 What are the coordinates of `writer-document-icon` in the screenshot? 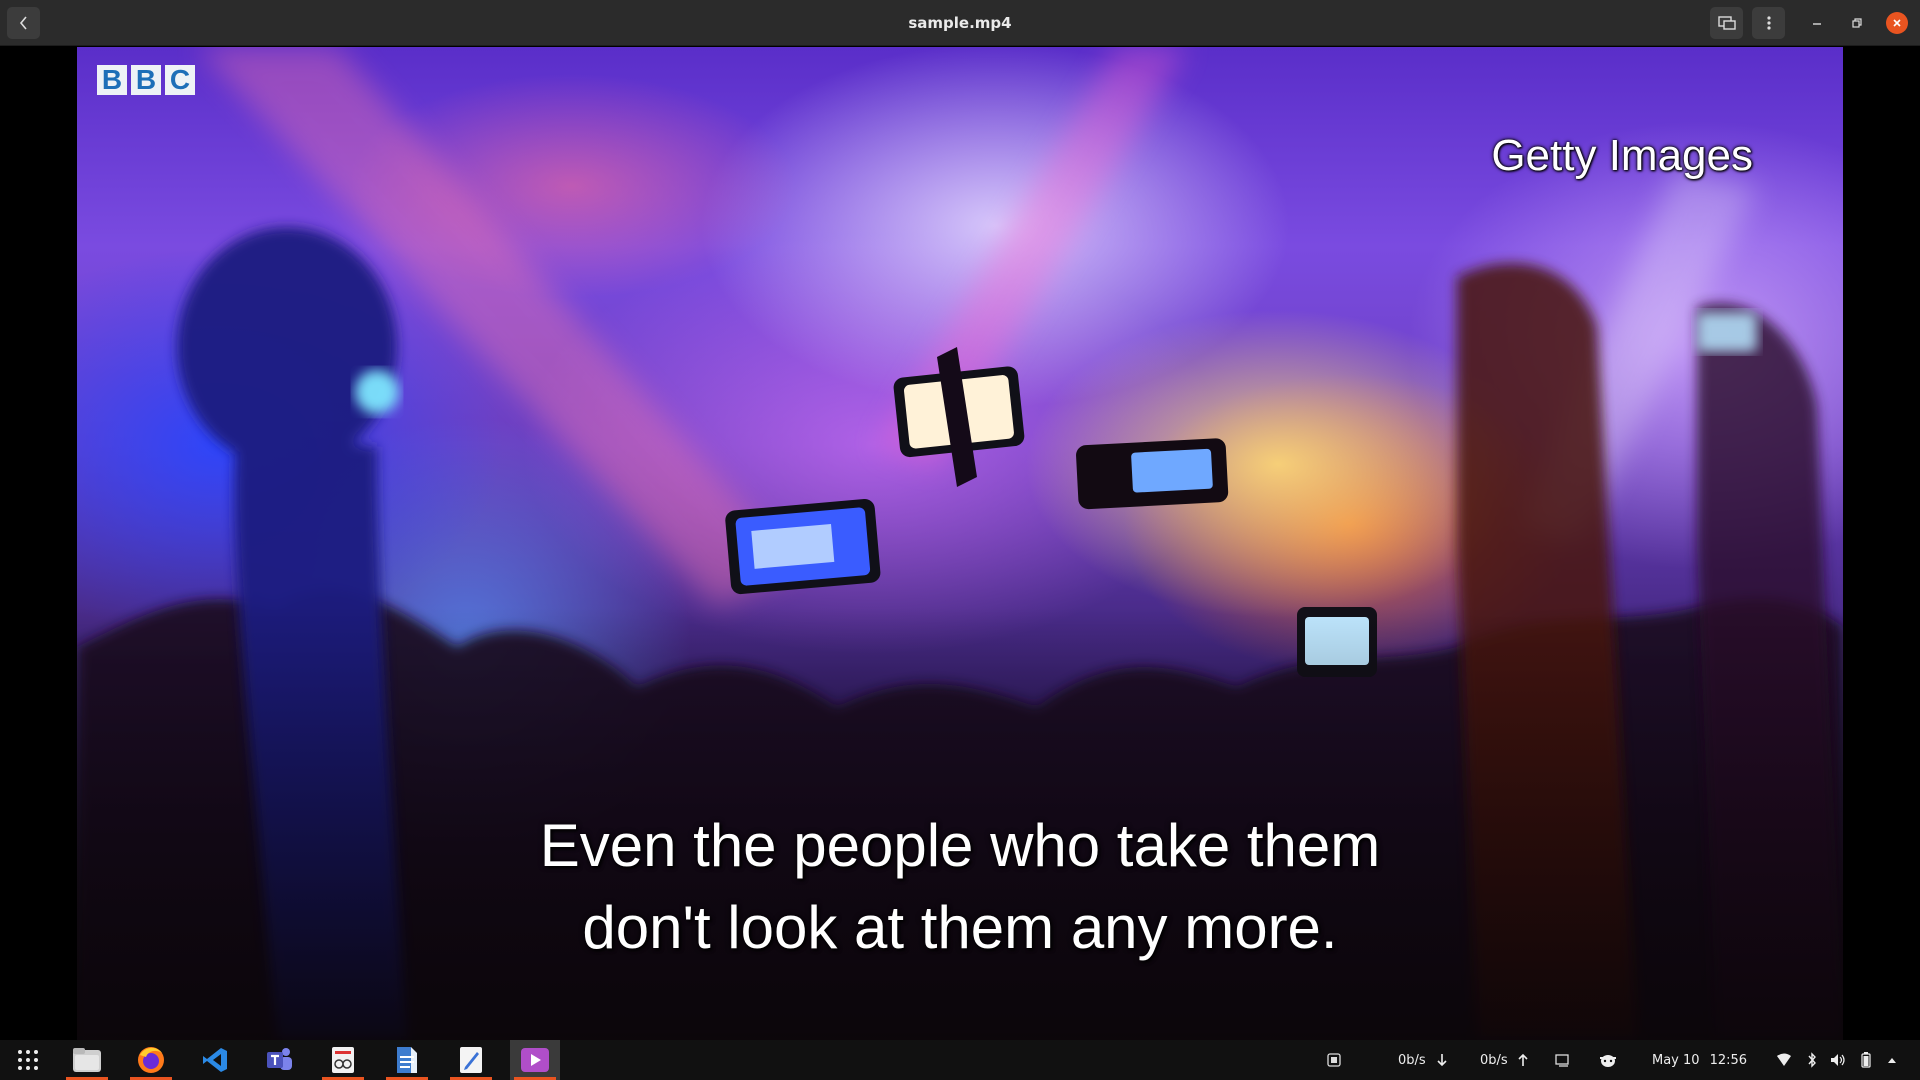 It's located at (407, 1060).